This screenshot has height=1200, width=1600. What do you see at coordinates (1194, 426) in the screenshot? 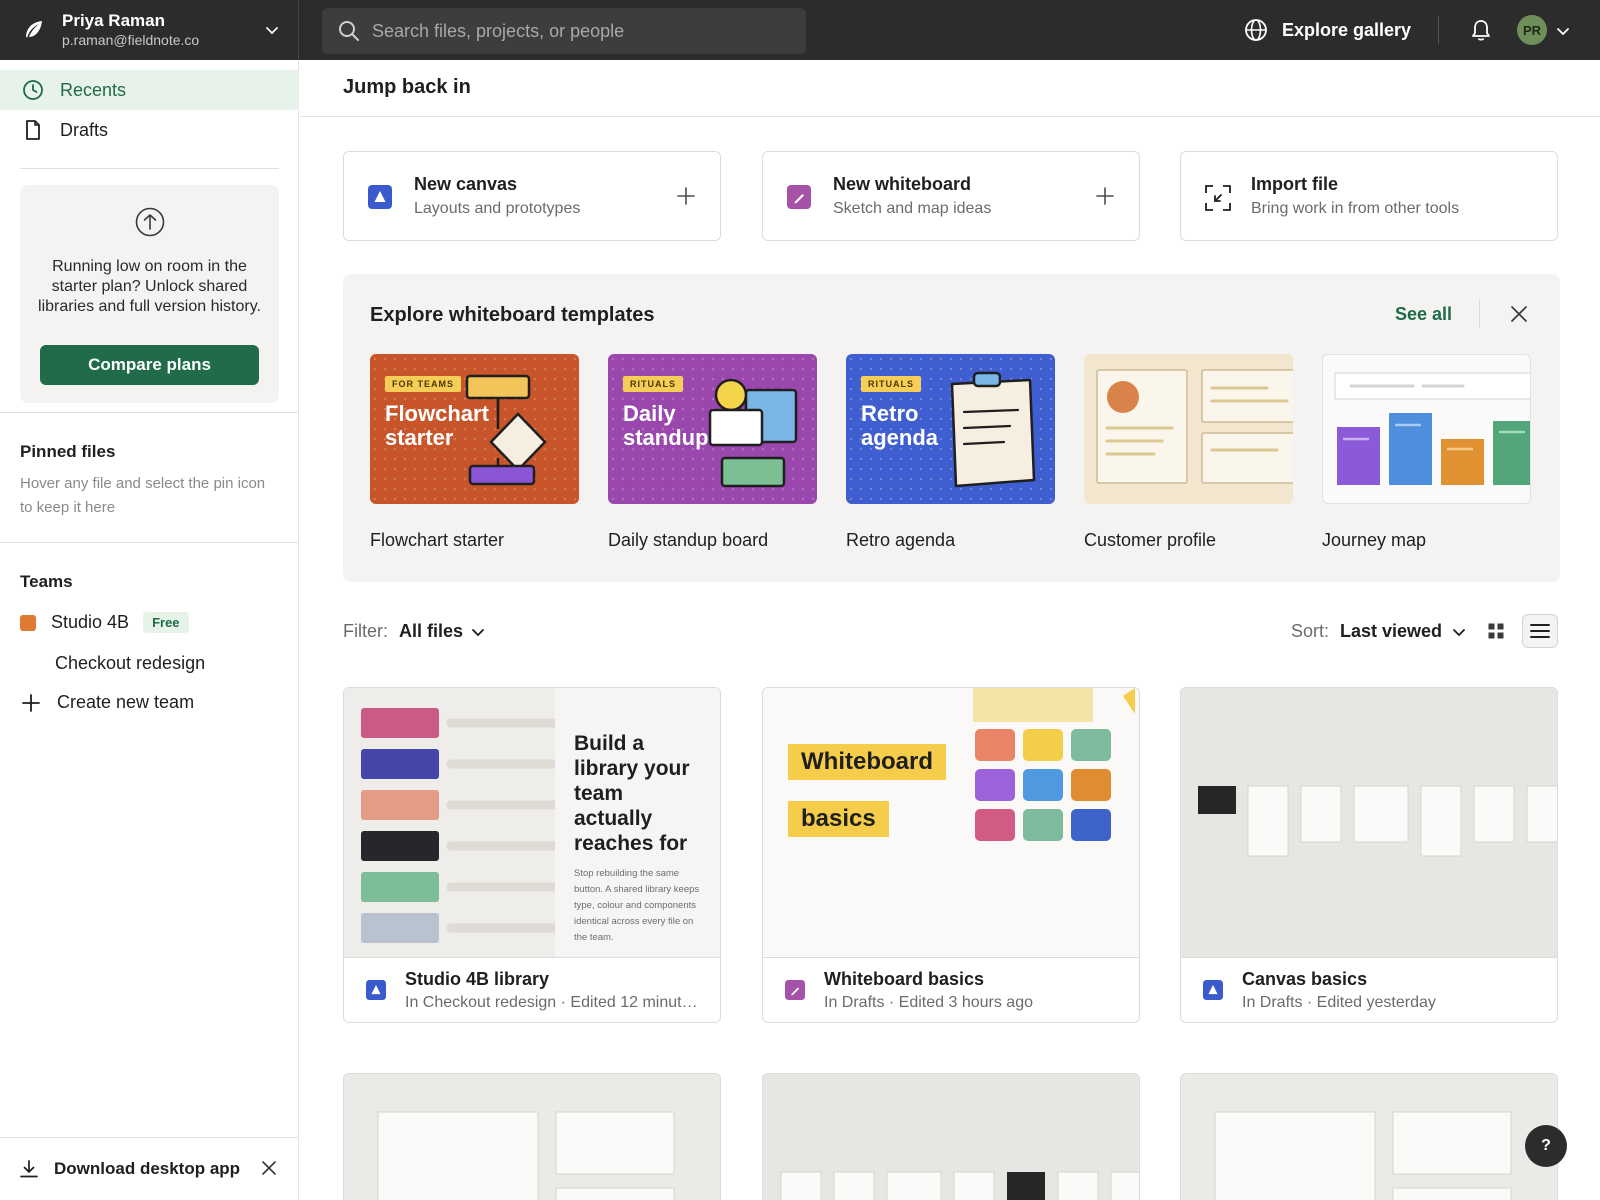
I see `profile-illustration` at bounding box center [1194, 426].